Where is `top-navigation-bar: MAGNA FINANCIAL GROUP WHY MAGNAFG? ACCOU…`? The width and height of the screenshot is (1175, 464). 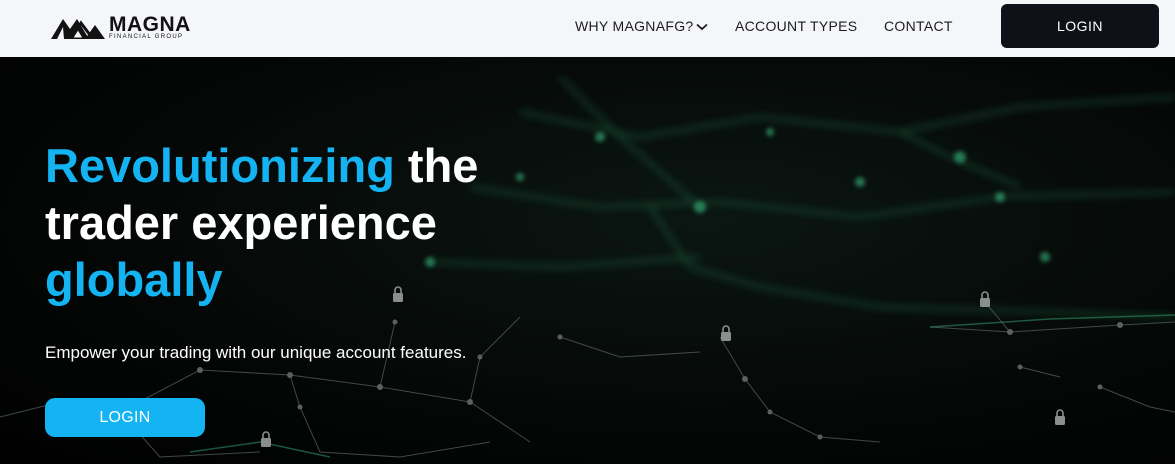 top-navigation-bar: MAGNA FINANCIAL GROUP WHY MAGNAFG? ACCOU… is located at coordinates (587, 28).